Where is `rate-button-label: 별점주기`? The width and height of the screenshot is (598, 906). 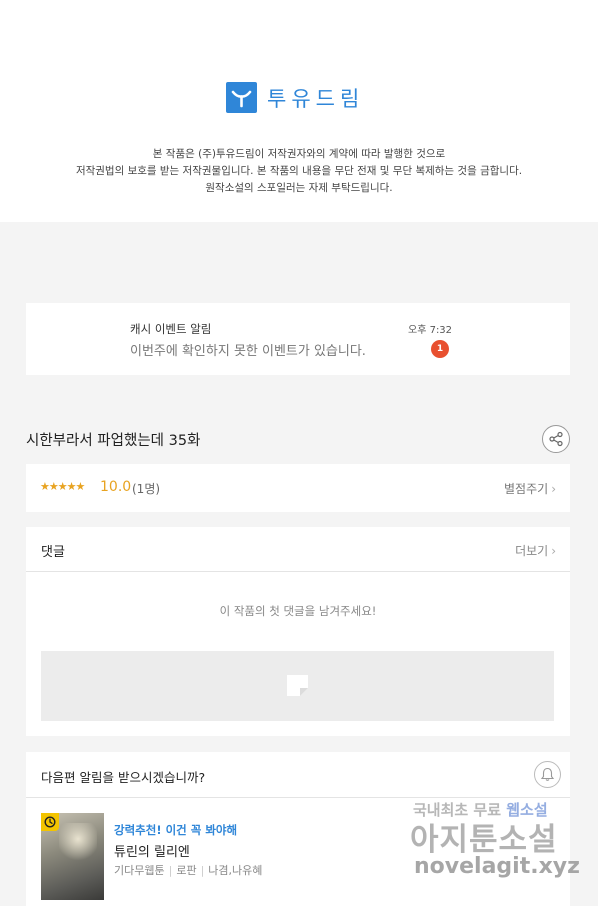
rate-button-label: 별점주기 is located at coordinates (526, 489).